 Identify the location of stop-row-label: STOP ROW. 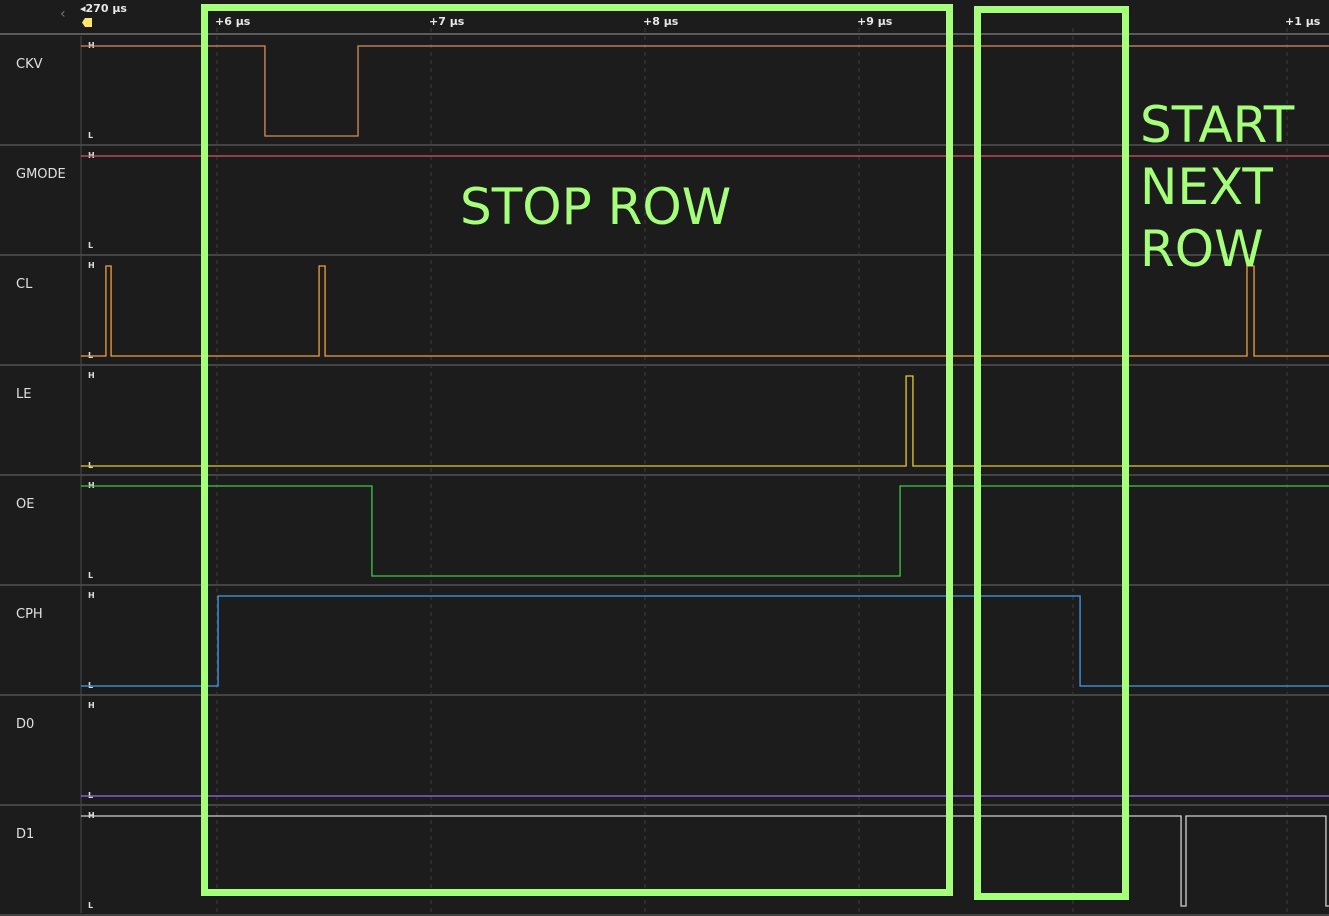
(596, 207).